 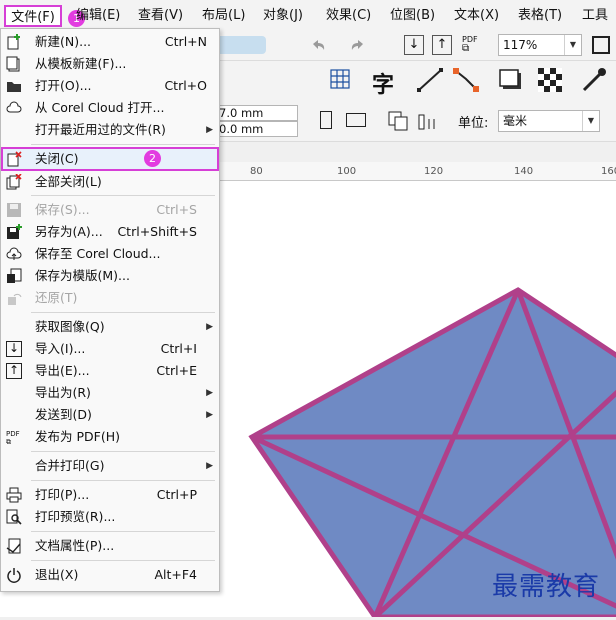 I want to click on transparency-icon, so click(x=550, y=80).